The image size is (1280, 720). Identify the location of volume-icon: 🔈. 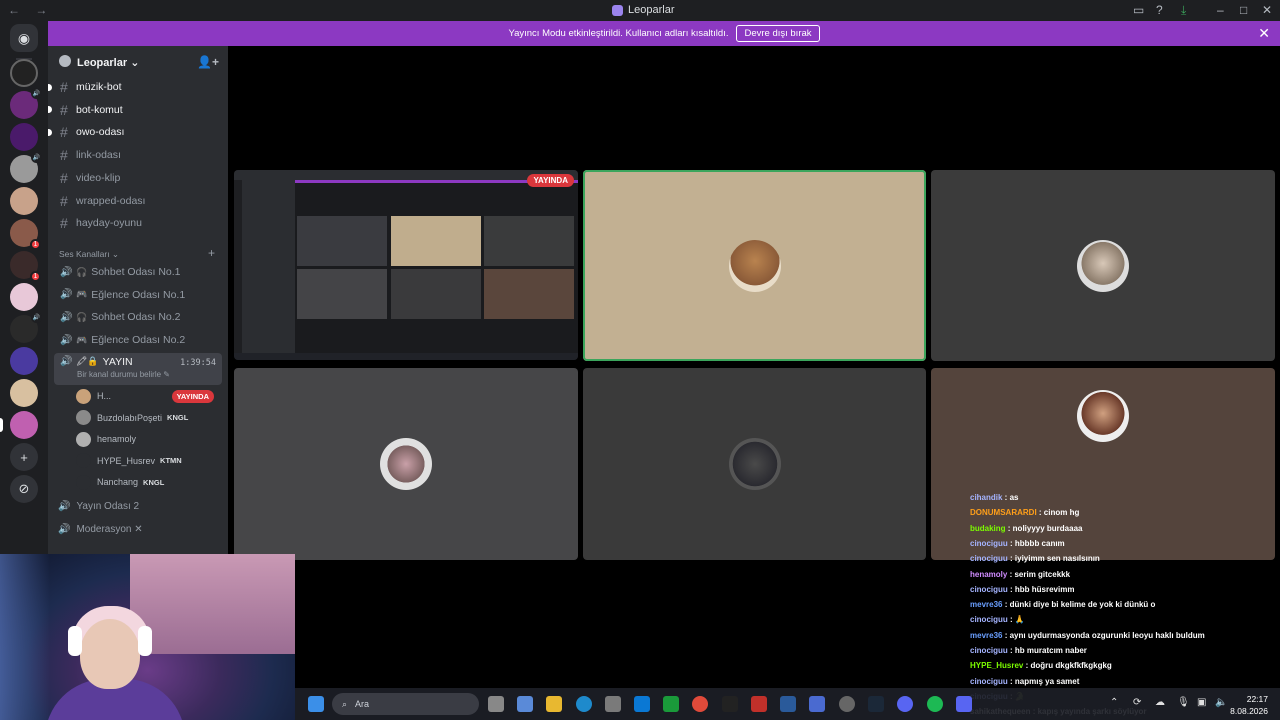
(1221, 702).